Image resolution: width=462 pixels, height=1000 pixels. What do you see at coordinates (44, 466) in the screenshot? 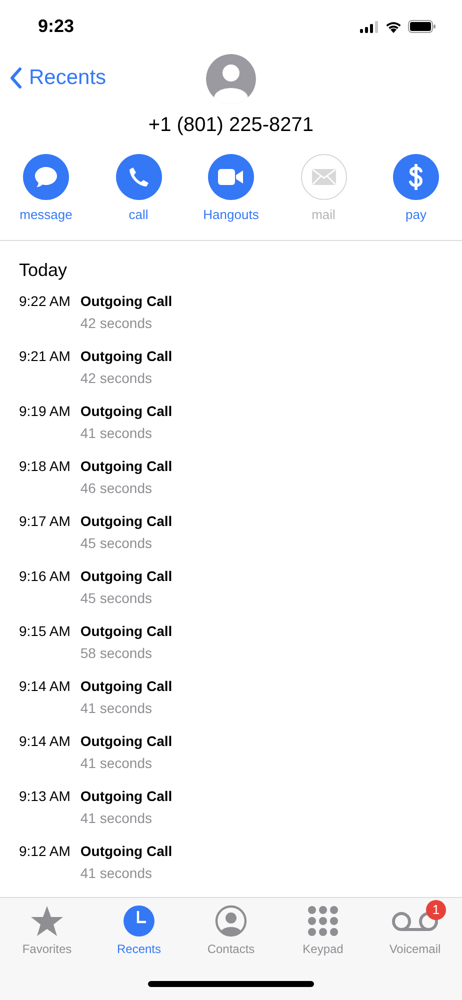
I see `call-time: 9:18 AM` at bounding box center [44, 466].